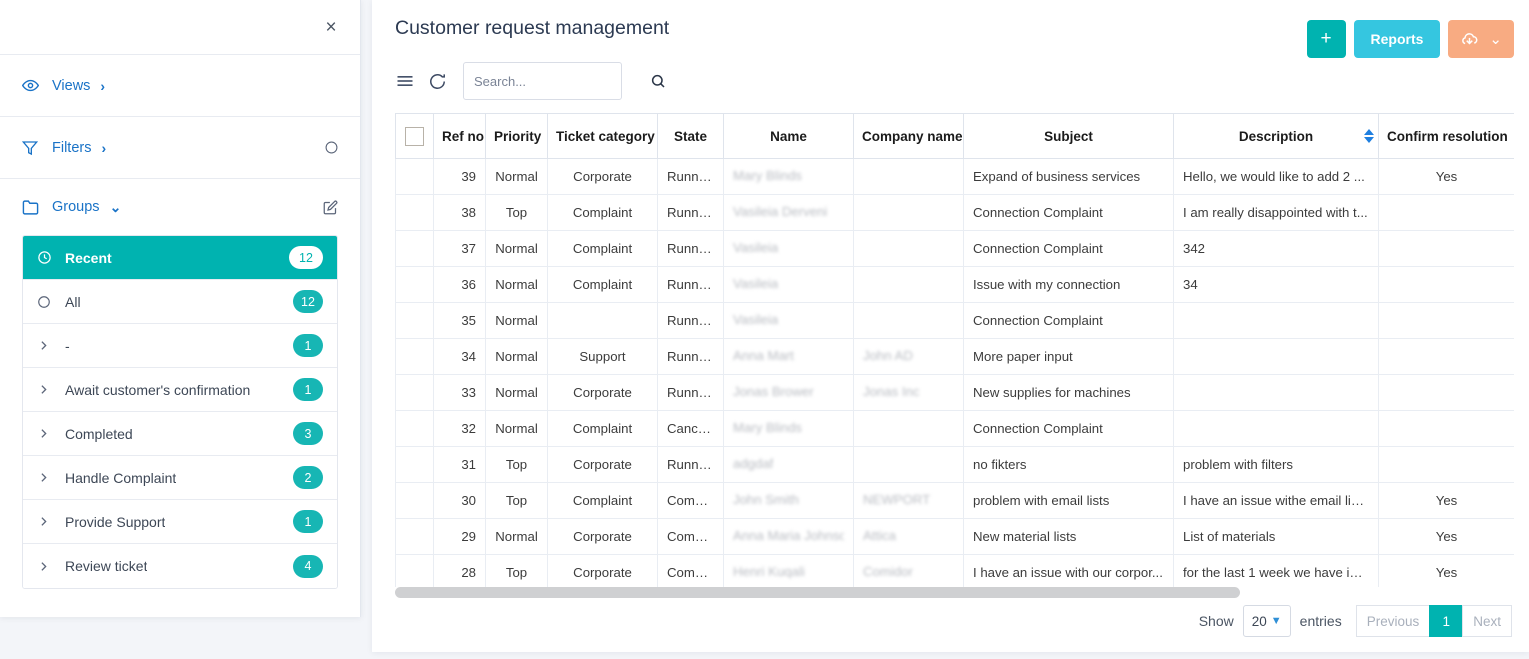  Describe the element at coordinates (1393, 621) in the screenshot. I see `previous-page-button: Previous` at that location.